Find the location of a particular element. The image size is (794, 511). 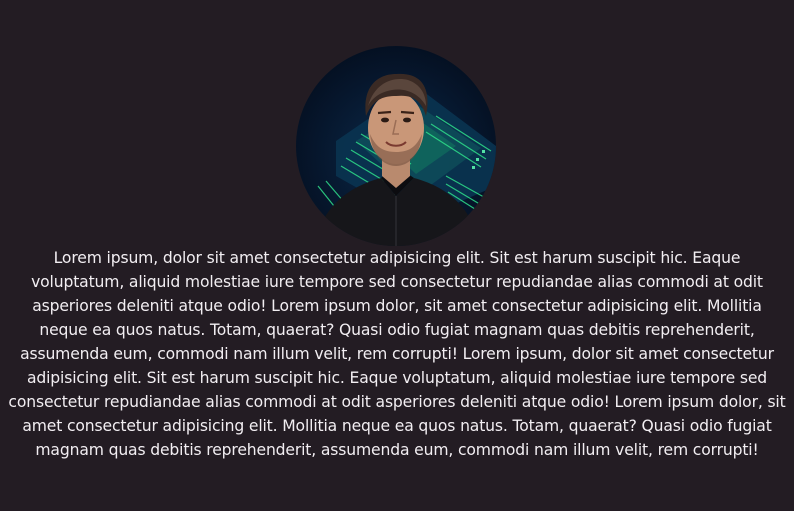

profile-avatar is located at coordinates (396, 146).